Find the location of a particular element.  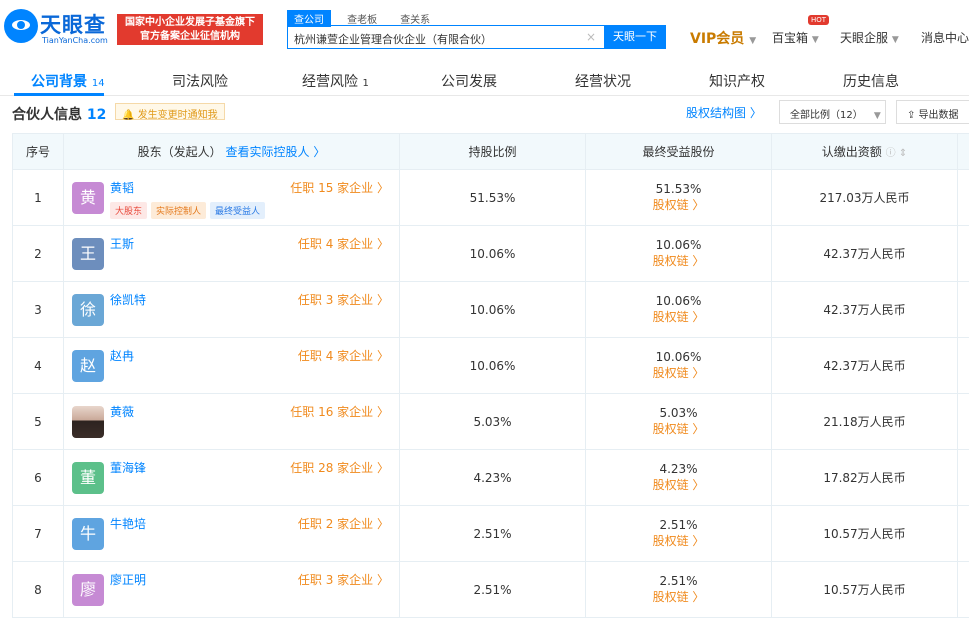

search-input: 杭州谦萱企业管理合伙企业（有限合伙） is located at coordinates (446, 37).